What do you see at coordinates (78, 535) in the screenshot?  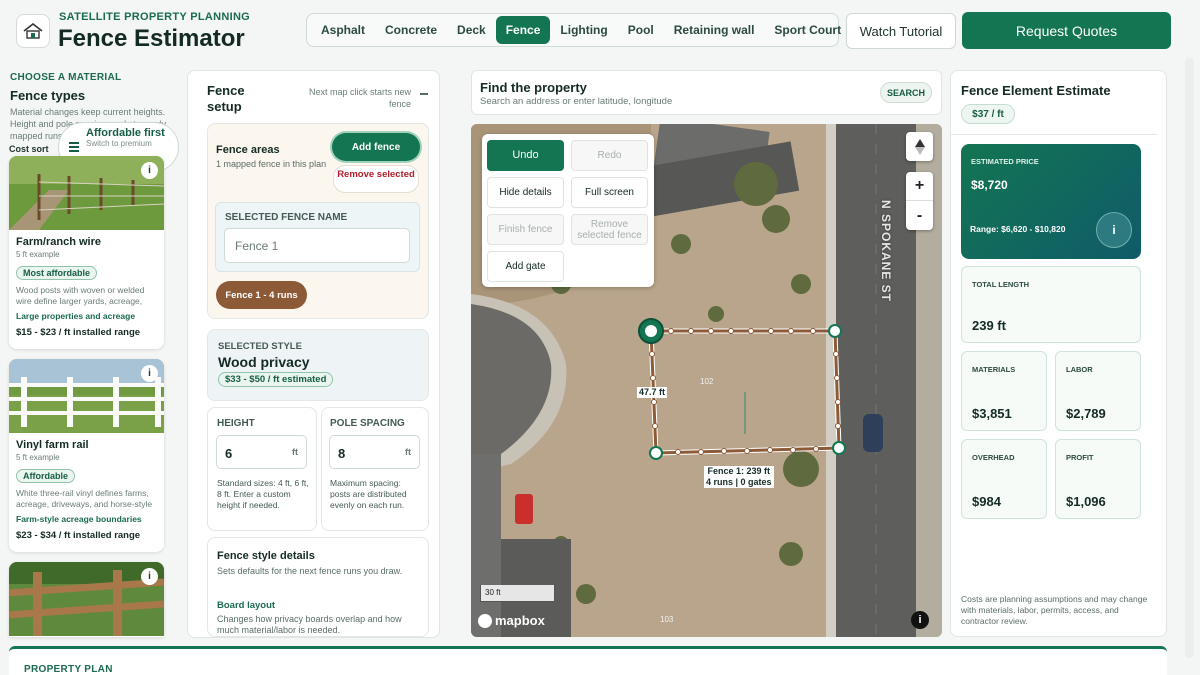 I see `material-price: $23 - $34 / ft installed range` at bounding box center [78, 535].